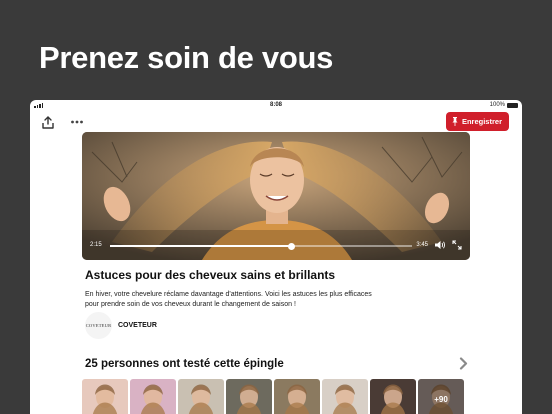 This screenshot has height=414, width=552. I want to click on tried-thumbnail: +90, so click(441, 396).